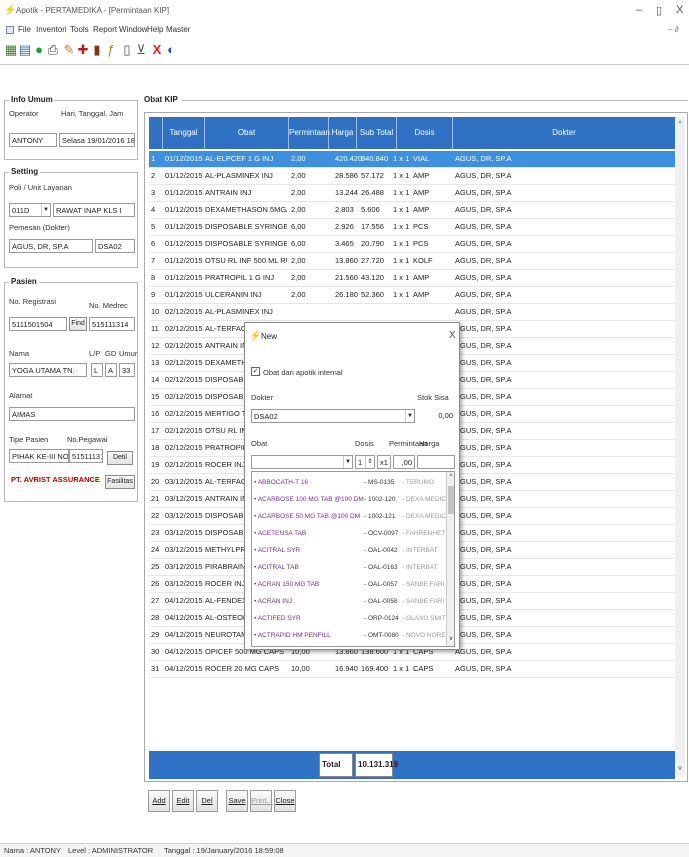 This screenshot has height=857, width=689. I want to click on obat-combo: ▼, so click(302, 462).